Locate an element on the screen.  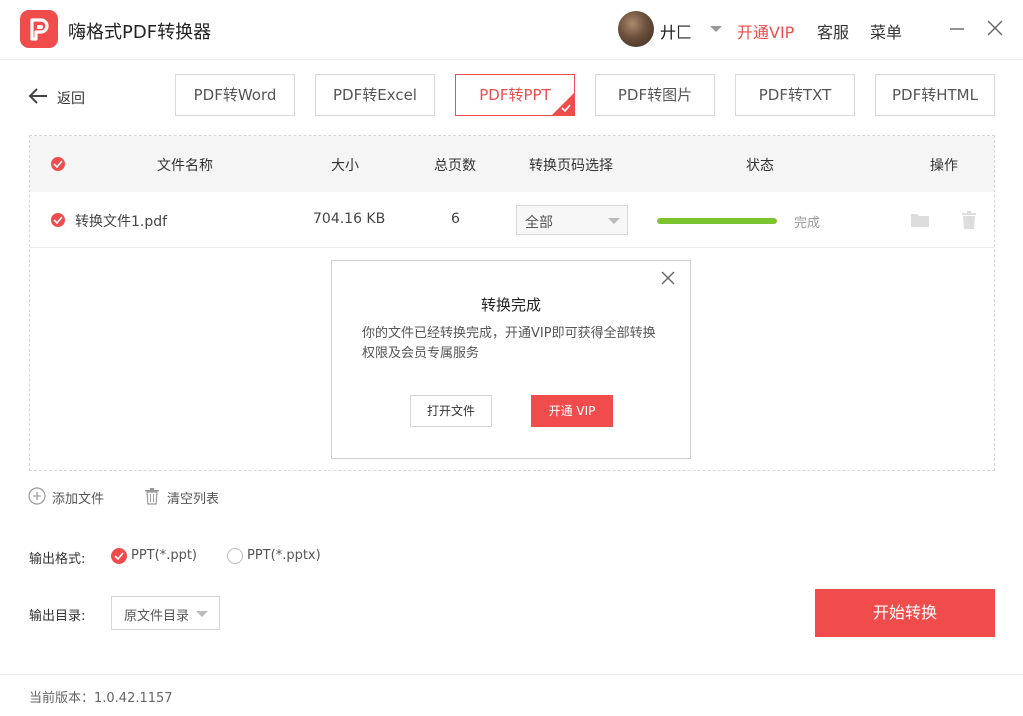
footer: 当前版本：1.0.42.1157 is located at coordinates (511, 695).